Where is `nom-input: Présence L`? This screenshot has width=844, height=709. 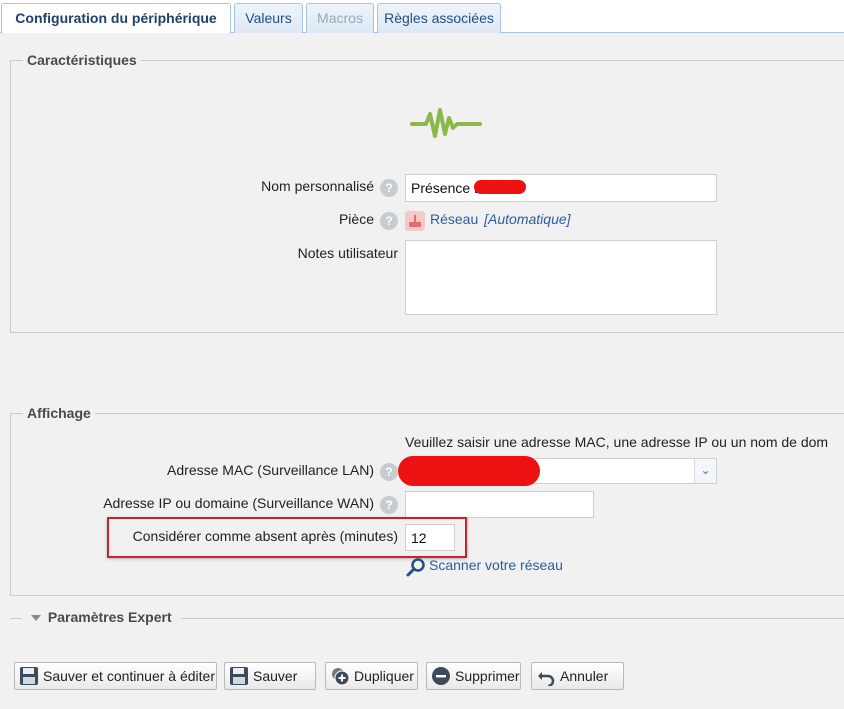 nom-input: Présence L is located at coordinates (561, 188).